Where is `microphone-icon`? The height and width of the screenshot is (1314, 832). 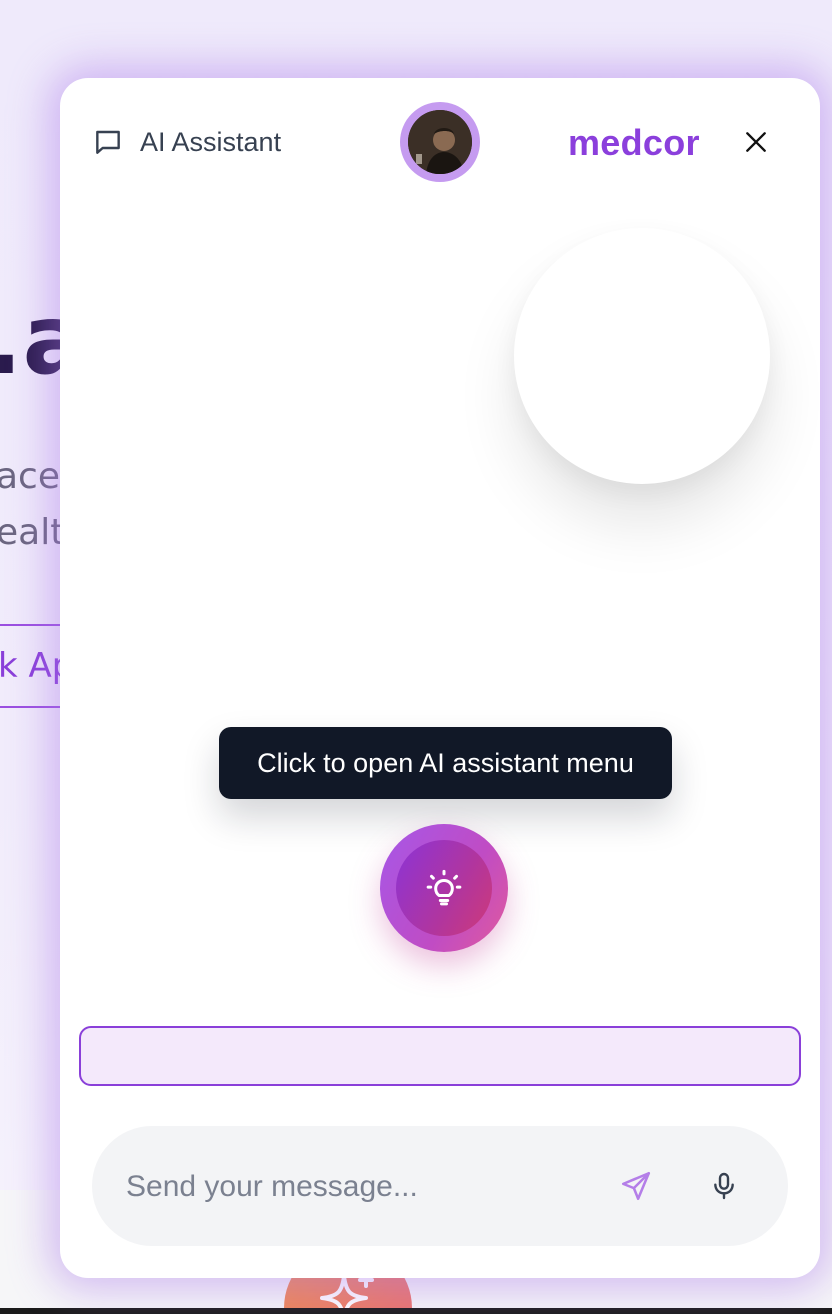
microphone-icon is located at coordinates (724, 1186).